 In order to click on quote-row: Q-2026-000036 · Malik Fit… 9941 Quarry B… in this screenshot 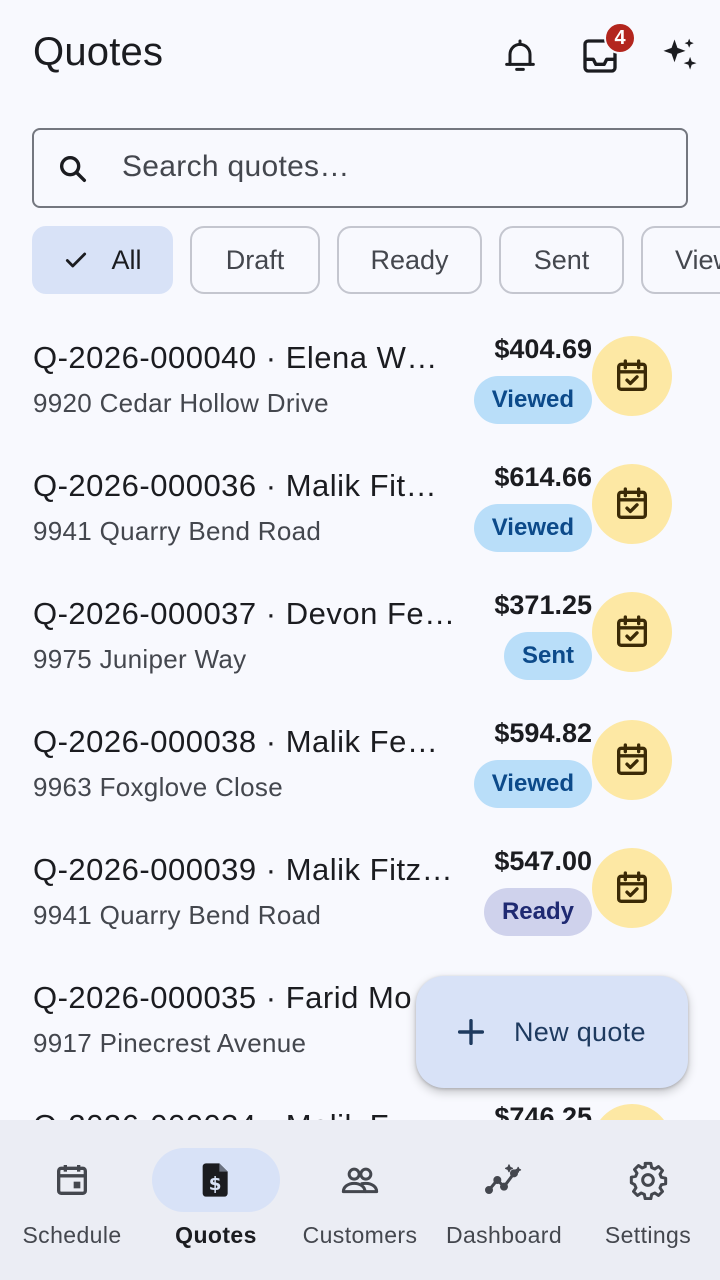, I will do `click(360, 504)`.